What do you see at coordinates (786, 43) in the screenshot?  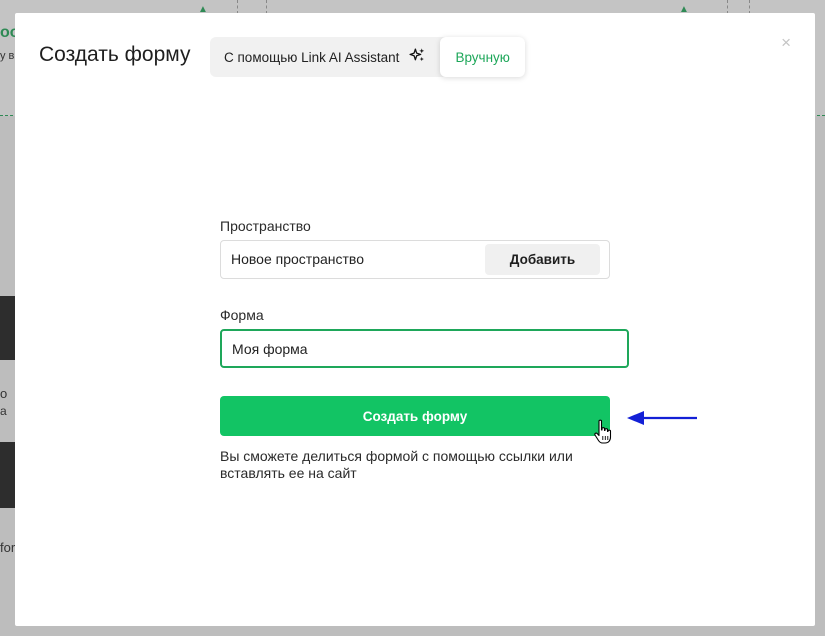 I see `close-icon: ×` at bounding box center [786, 43].